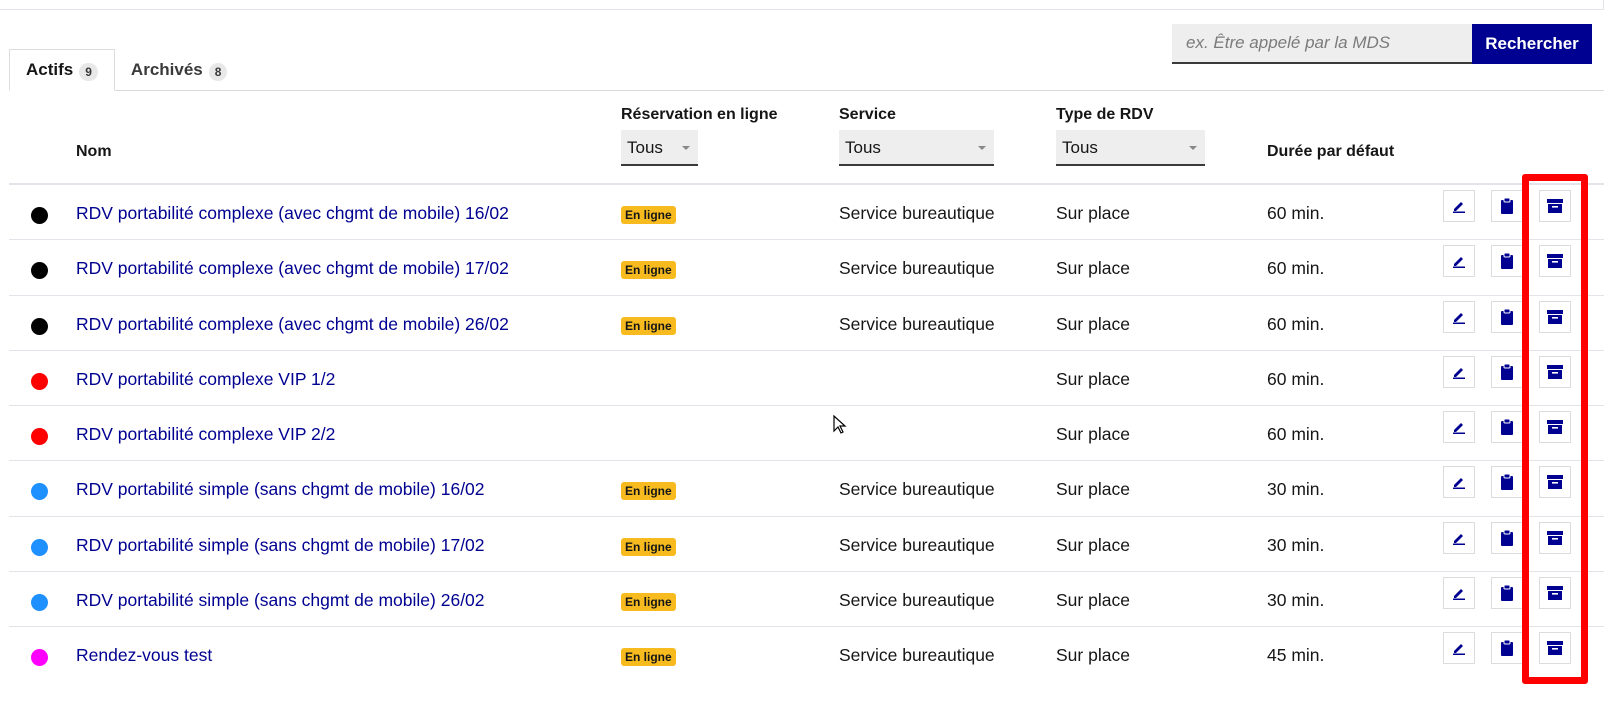 This screenshot has width=1616, height=702. I want to click on header-service: Service, so click(867, 114).